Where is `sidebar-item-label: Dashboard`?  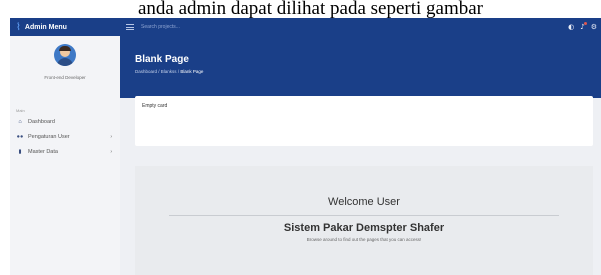 sidebar-item-label: Dashboard is located at coordinates (41, 121).